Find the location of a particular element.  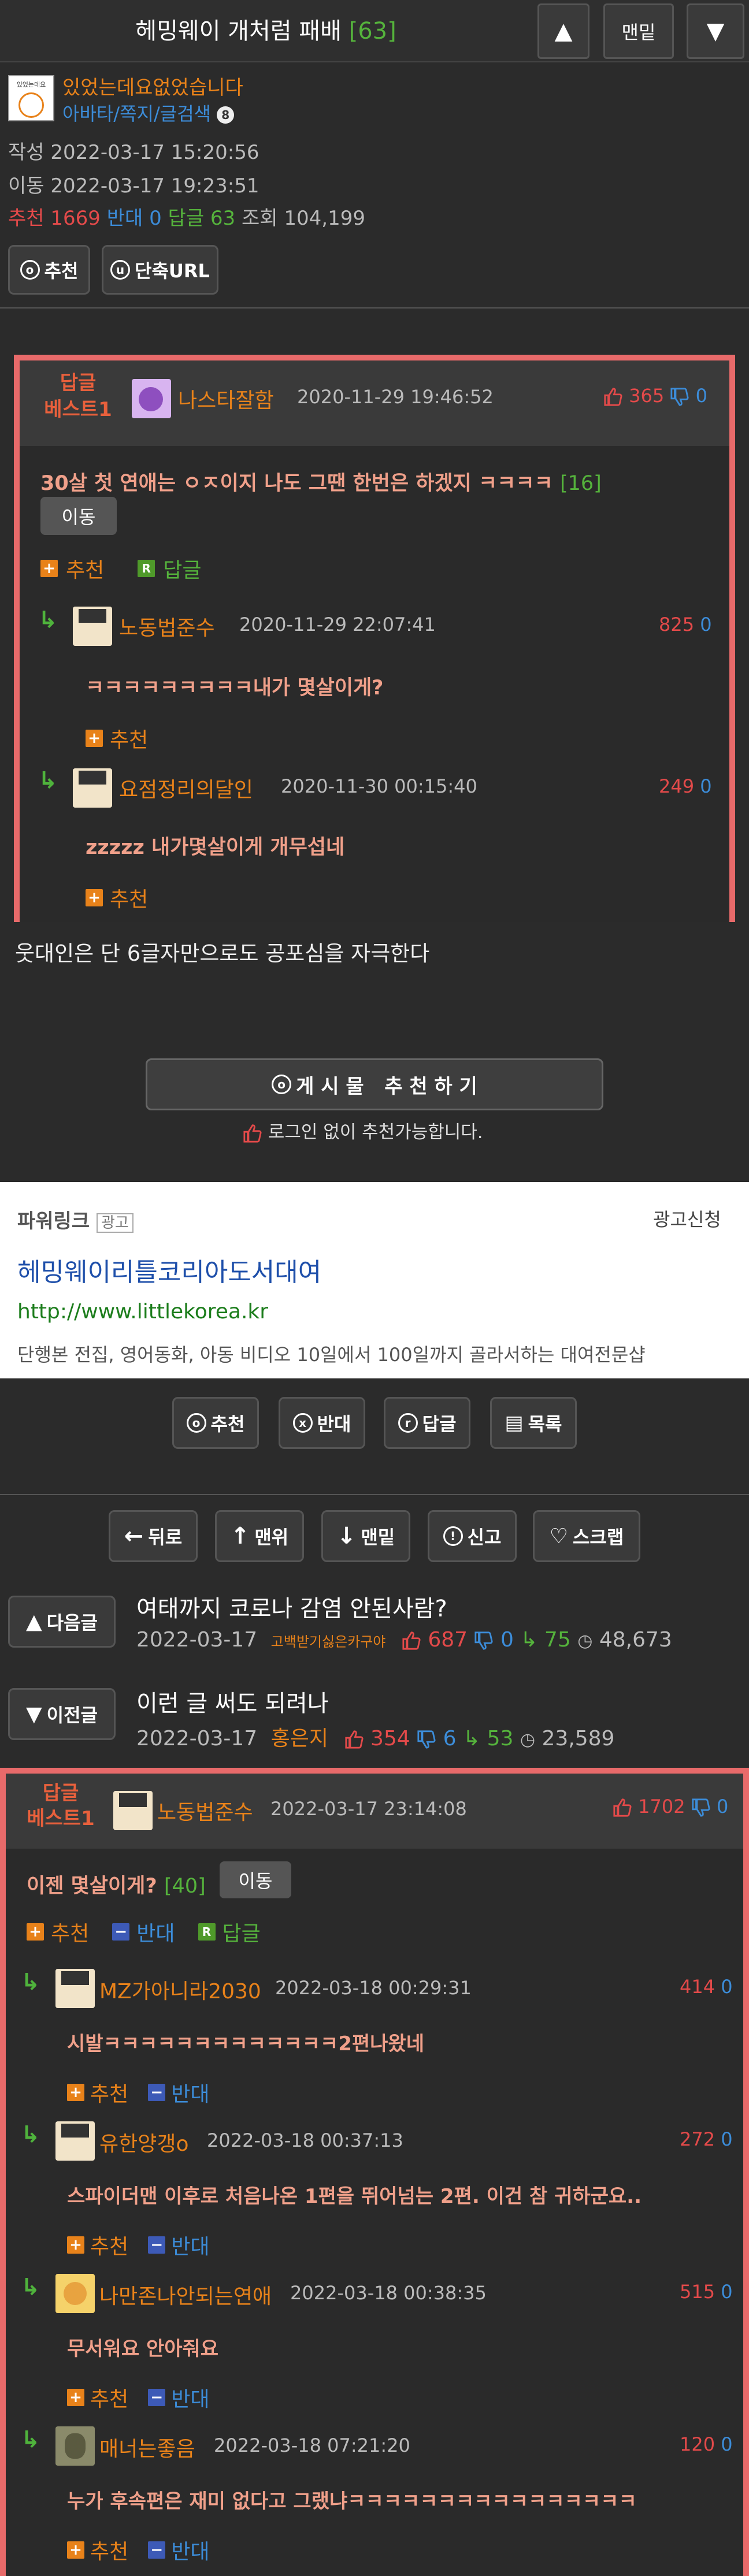

login-note: 로그인 없이 추천가능합니다. is located at coordinates (363, 1130).